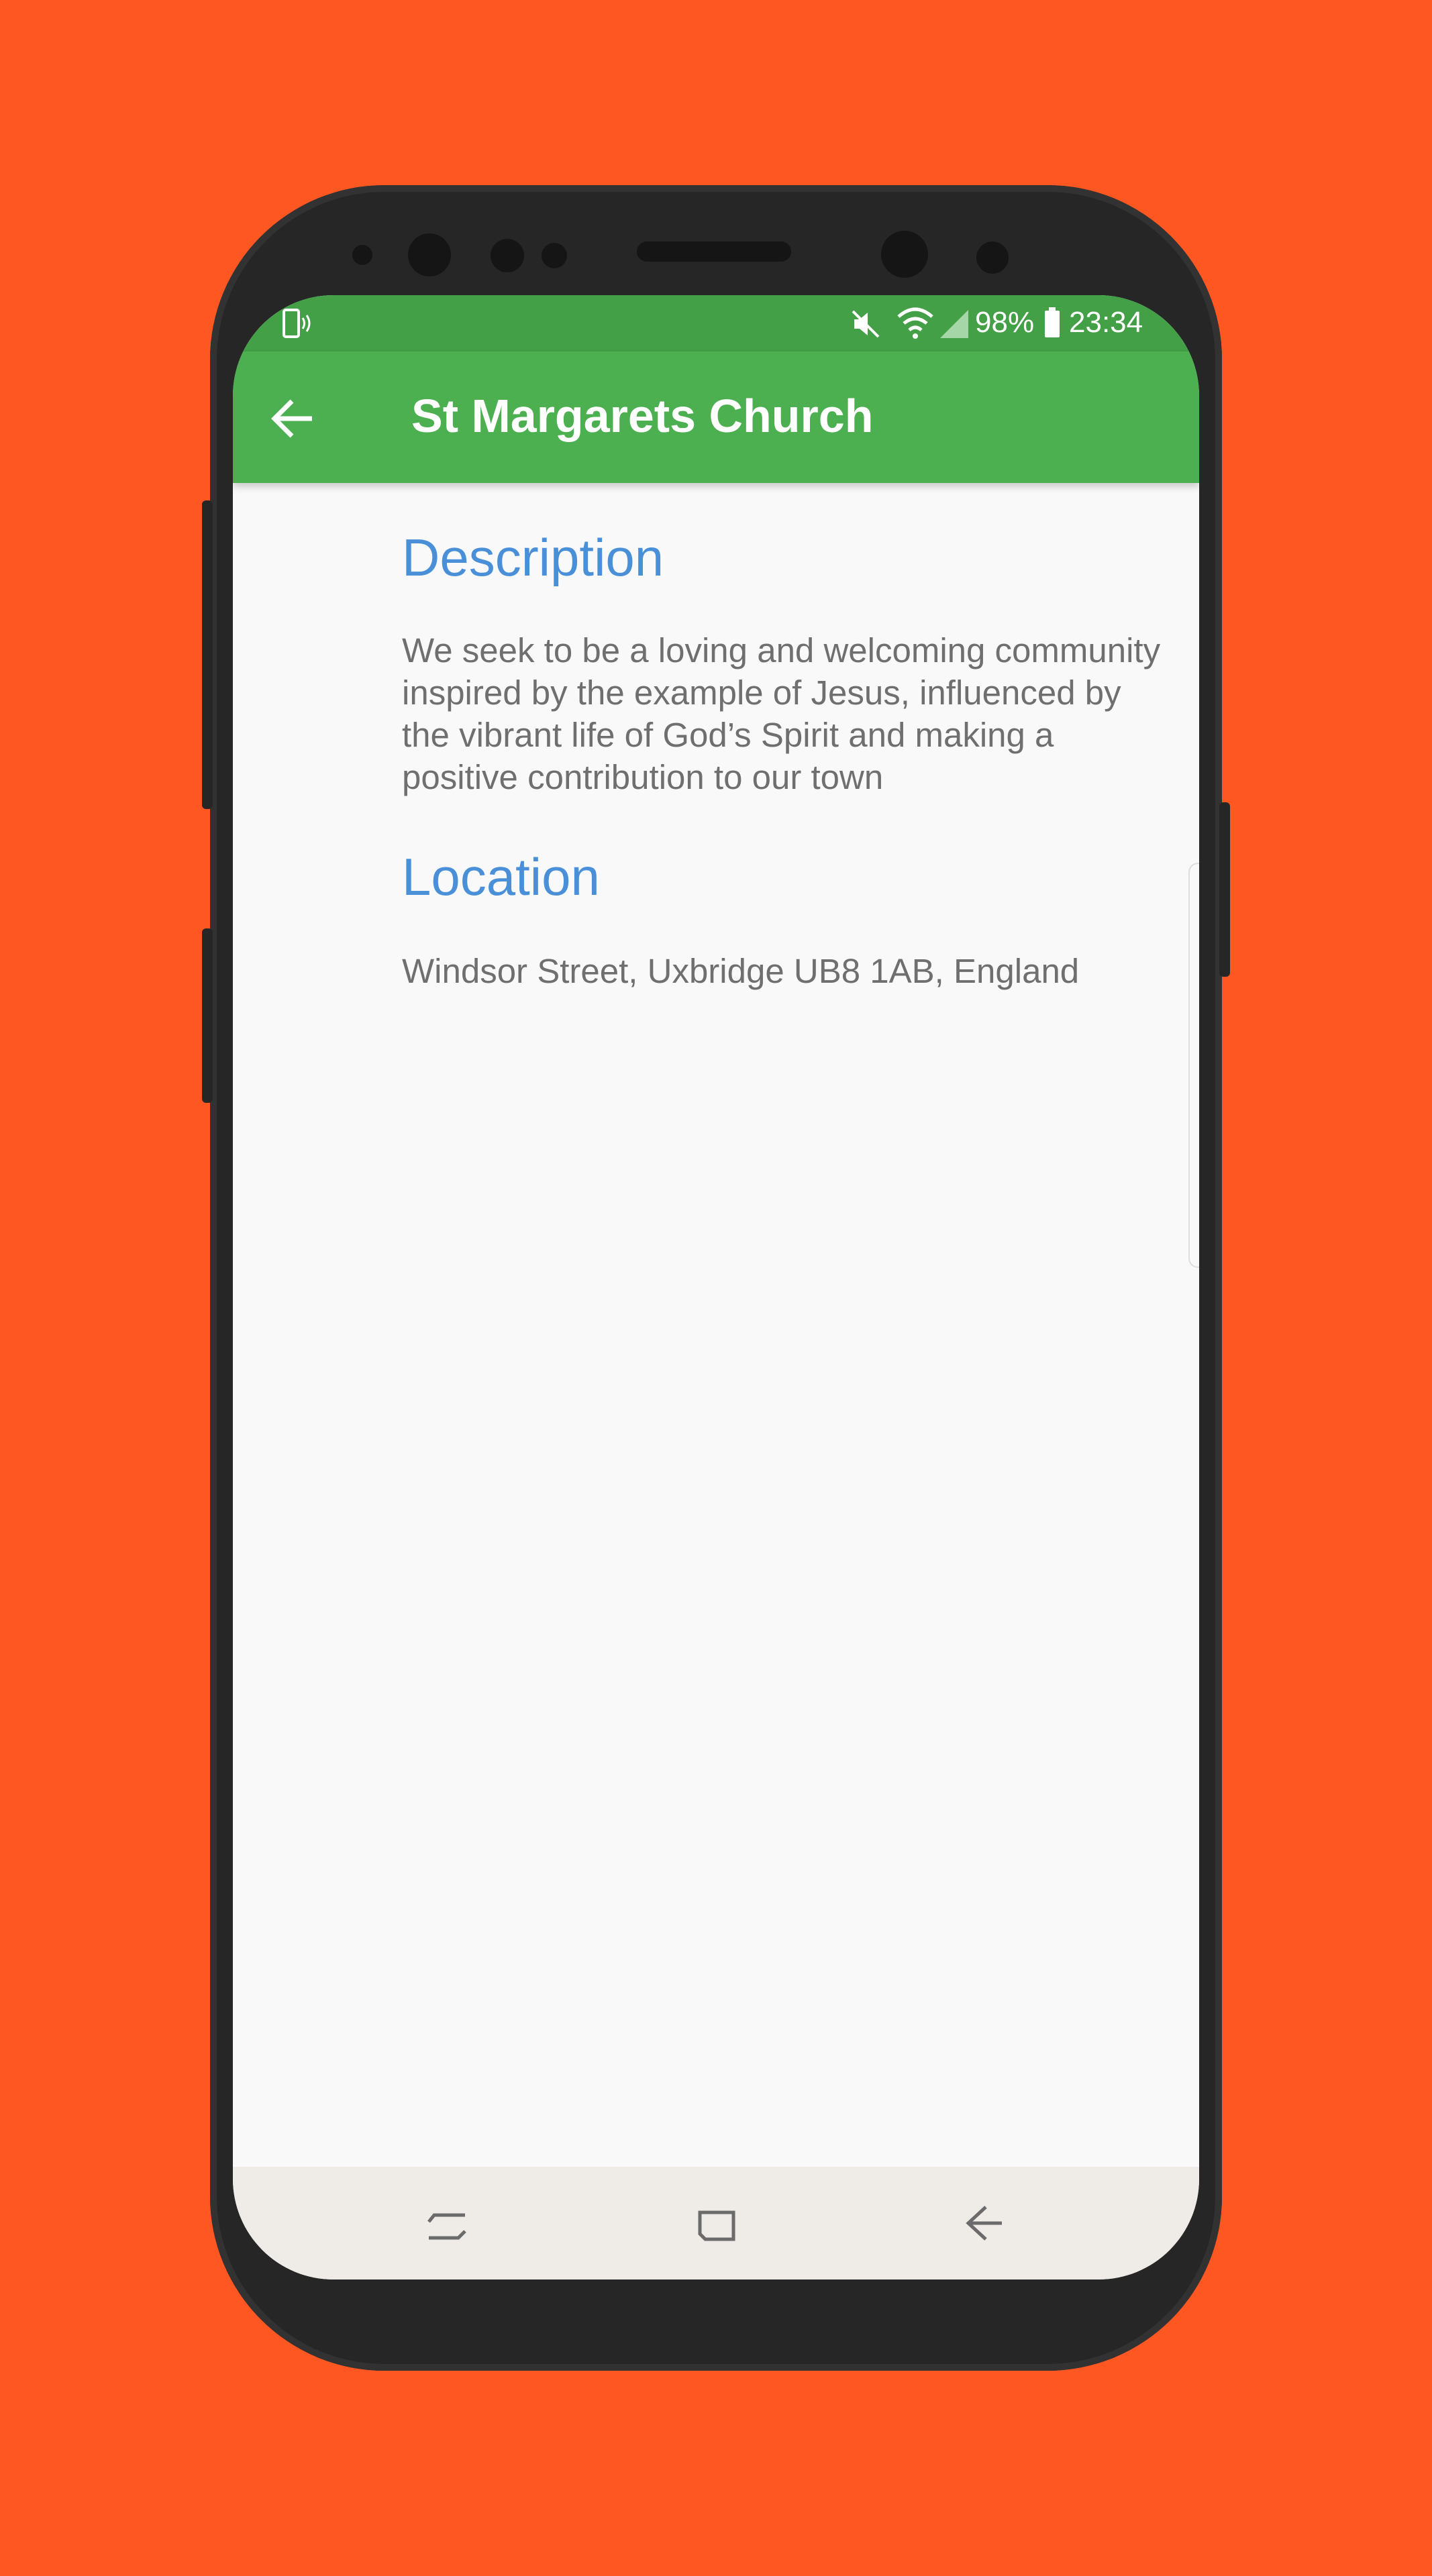  What do you see at coordinates (429, 254) in the screenshot?
I see `front-camera` at bounding box center [429, 254].